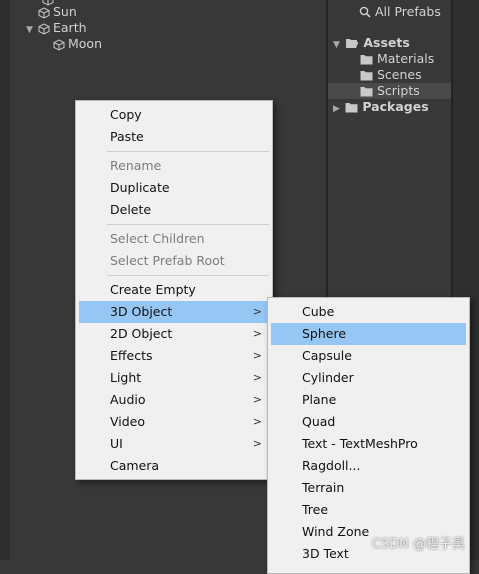  I want to click on menu-item-label: Effects, so click(131, 355).